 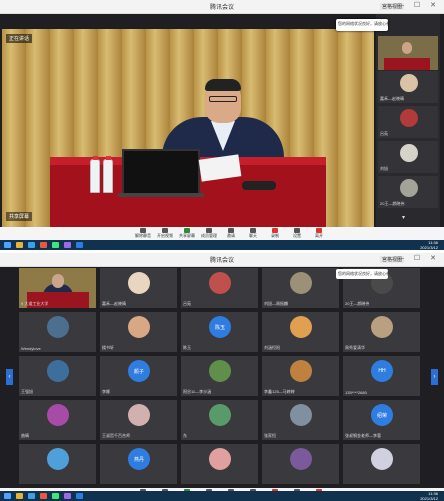 I want to click on participant-tile: 颜子李娜, so click(x=138, y=376).